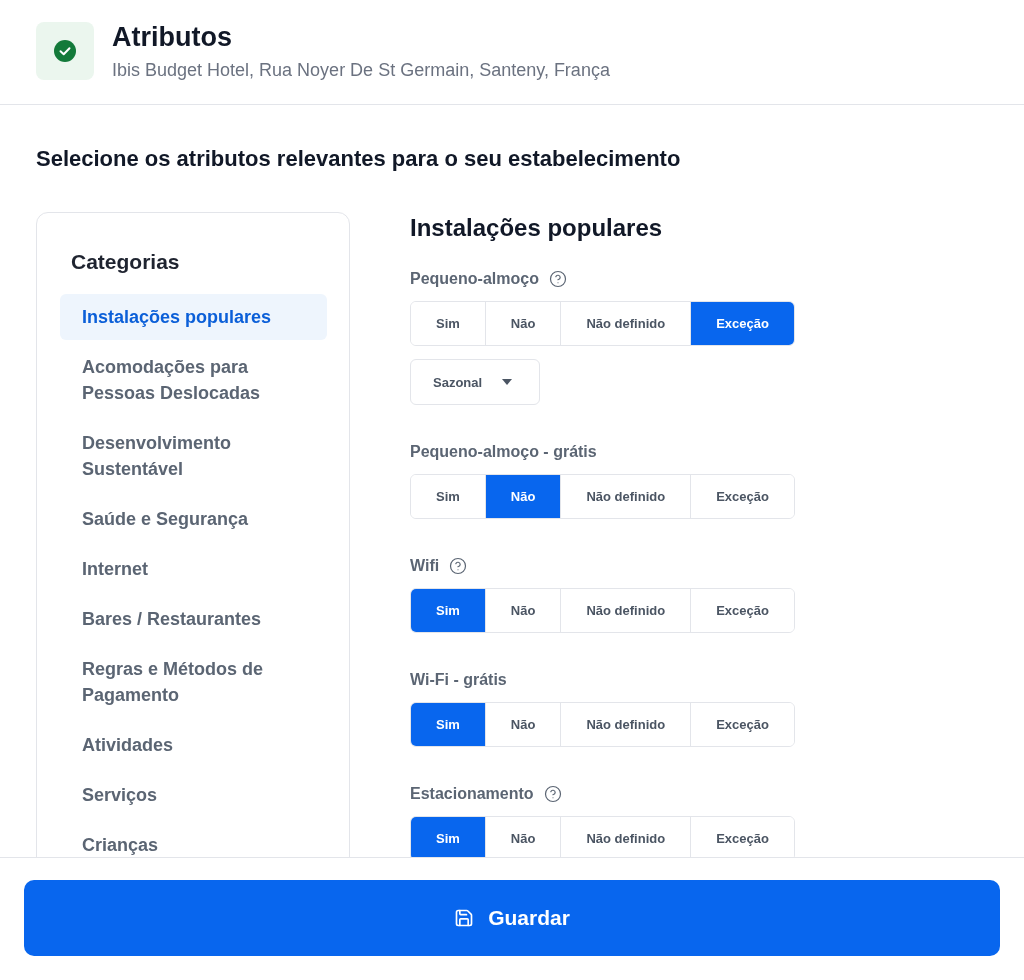 This screenshot has height=980, width=1024. I want to click on select-dropdown: Sazonal, so click(475, 382).